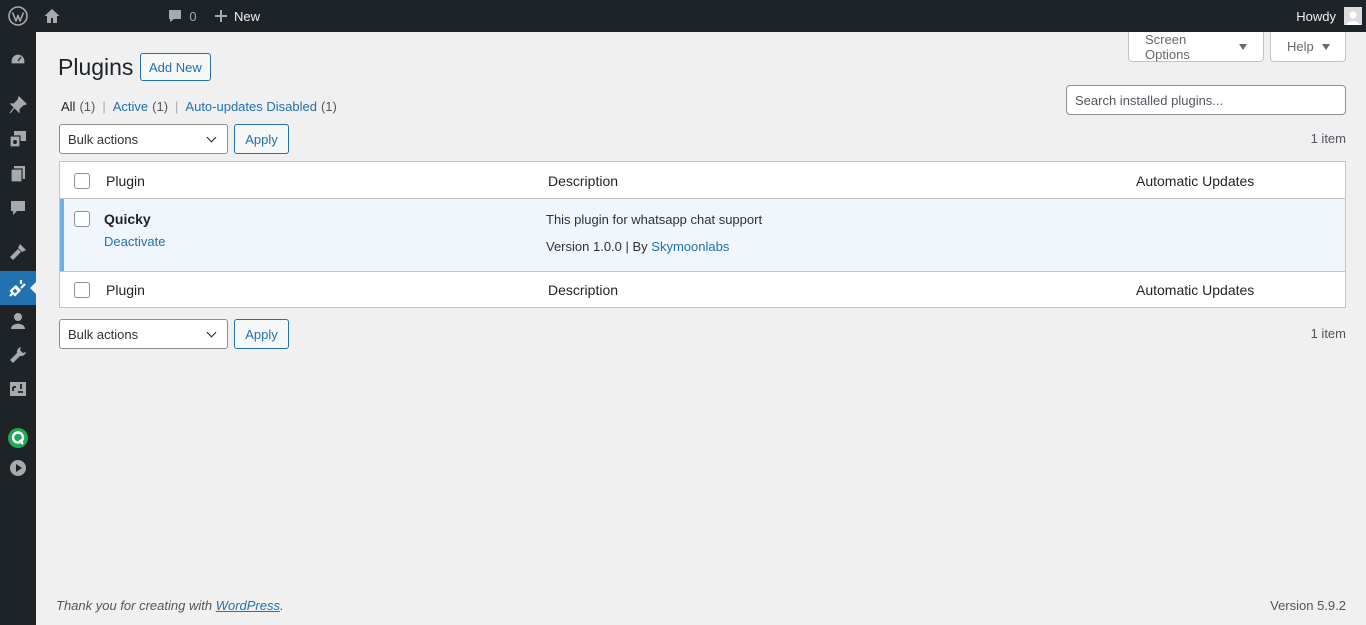 Image resolution: width=1366 pixels, height=625 pixels. What do you see at coordinates (261, 139) in the screenshot?
I see `apply-button-top: Apply` at bounding box center [261, 139].